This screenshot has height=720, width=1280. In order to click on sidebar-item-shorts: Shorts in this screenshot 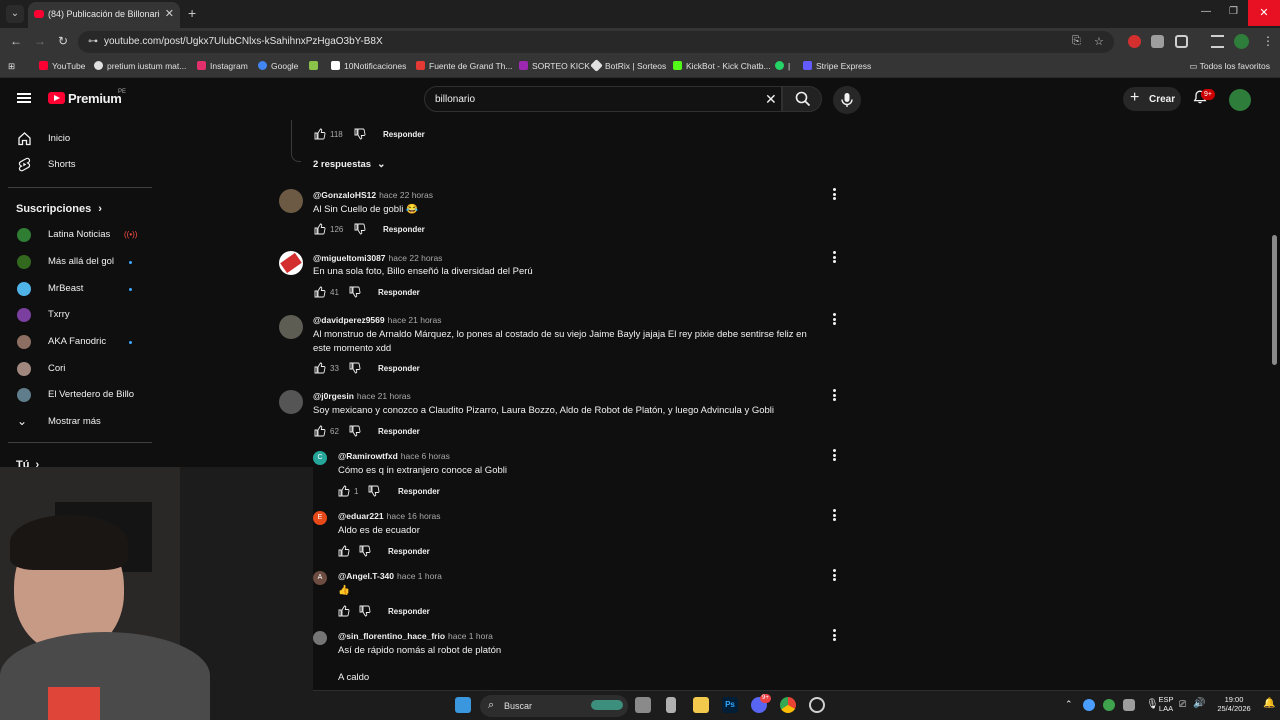, I will do `click(76, 165)`.